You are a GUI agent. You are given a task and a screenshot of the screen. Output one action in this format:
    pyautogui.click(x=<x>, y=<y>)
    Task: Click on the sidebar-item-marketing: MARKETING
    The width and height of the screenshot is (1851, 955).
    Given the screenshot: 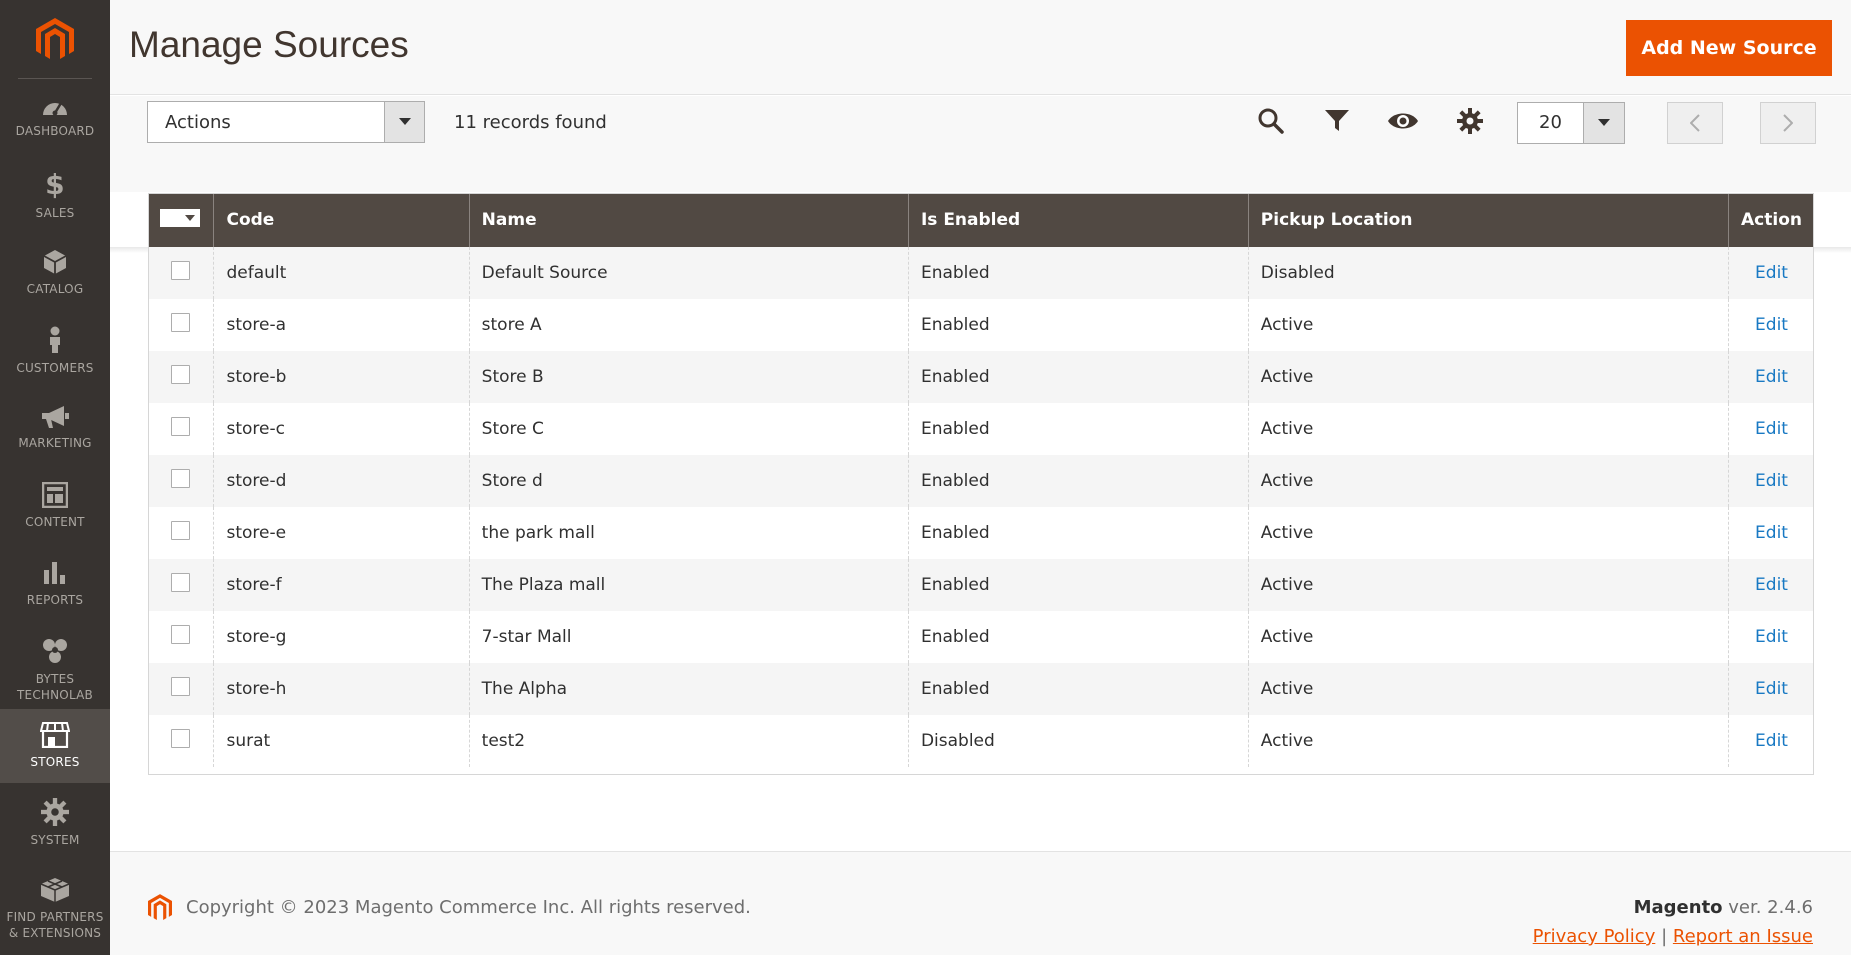 What is the action you would take?
    pyautogui.click(x=55, y=428)
    